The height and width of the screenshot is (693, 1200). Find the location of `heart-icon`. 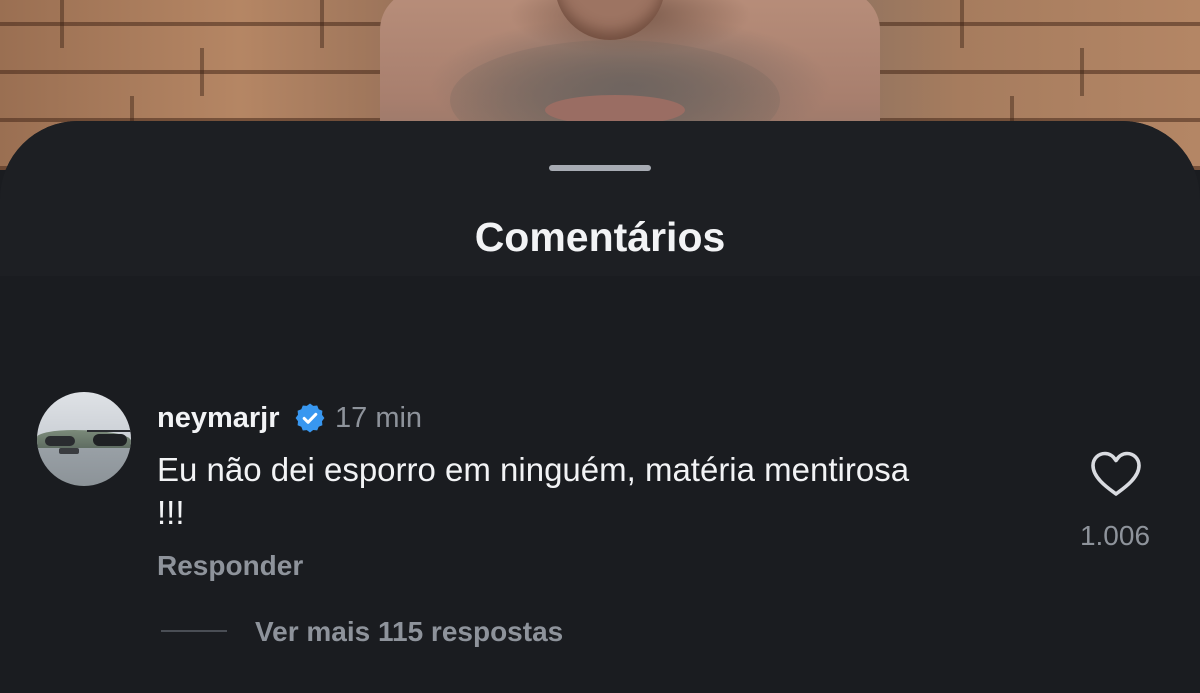

heart-icon is located at coordinates (1116, 474).